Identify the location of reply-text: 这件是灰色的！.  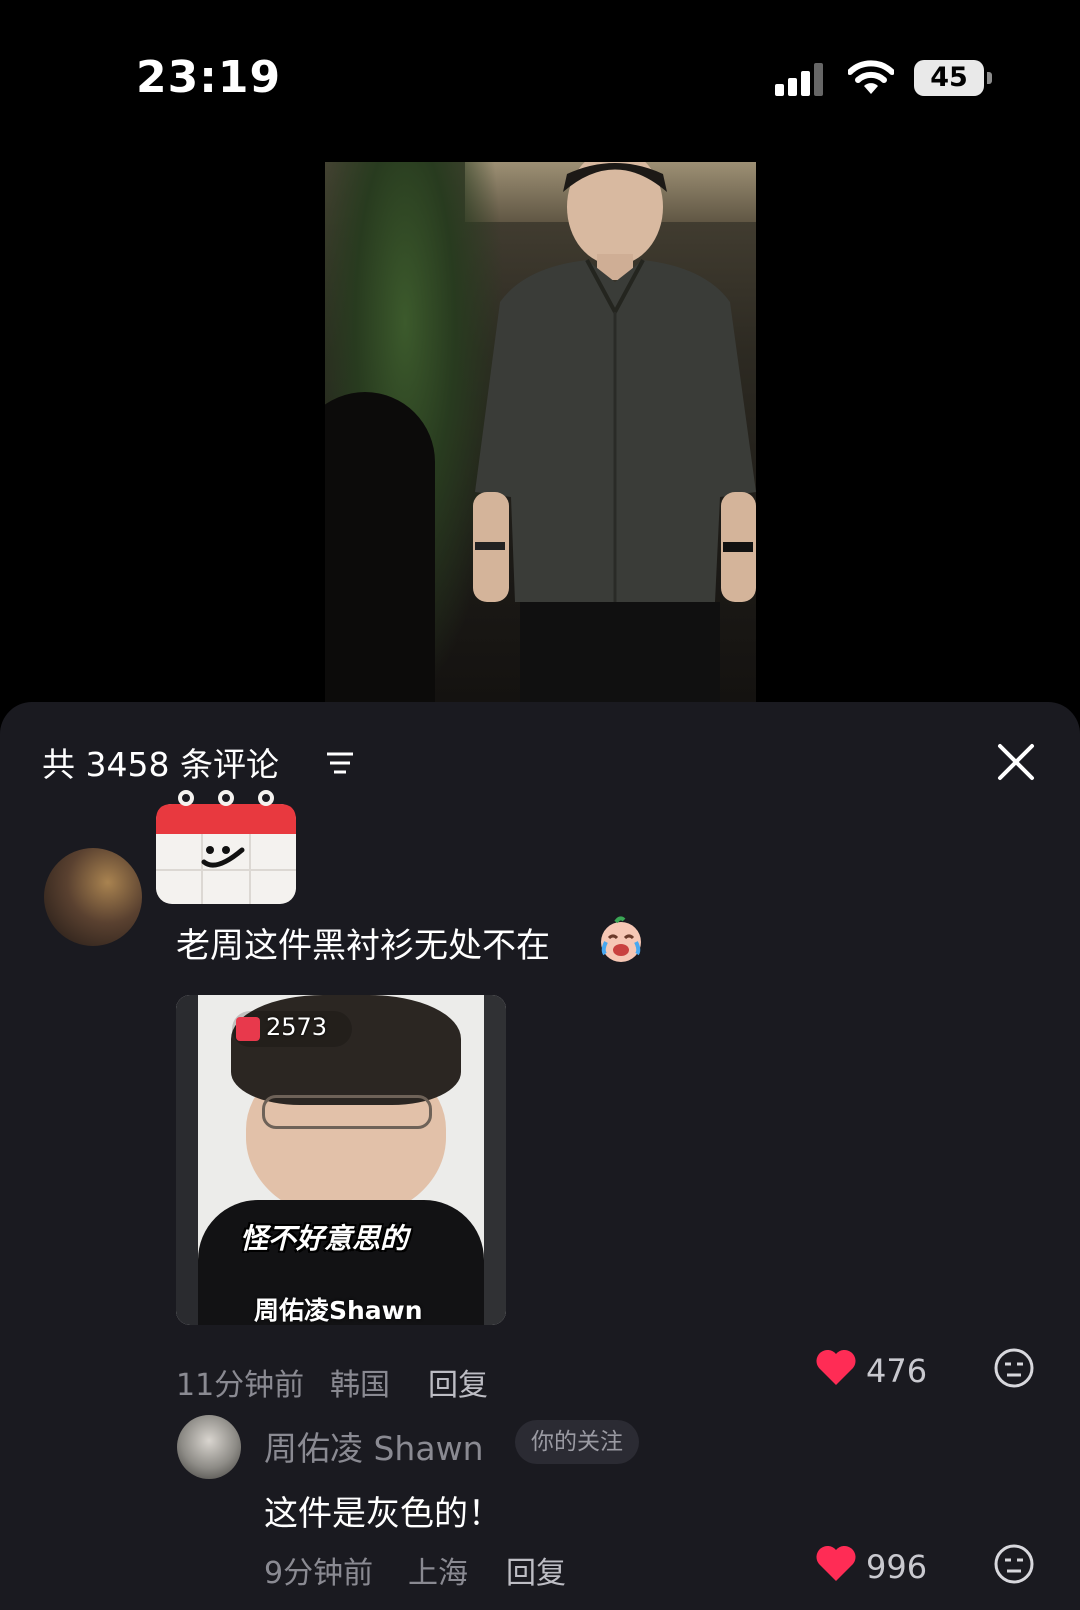
(383, 1514).